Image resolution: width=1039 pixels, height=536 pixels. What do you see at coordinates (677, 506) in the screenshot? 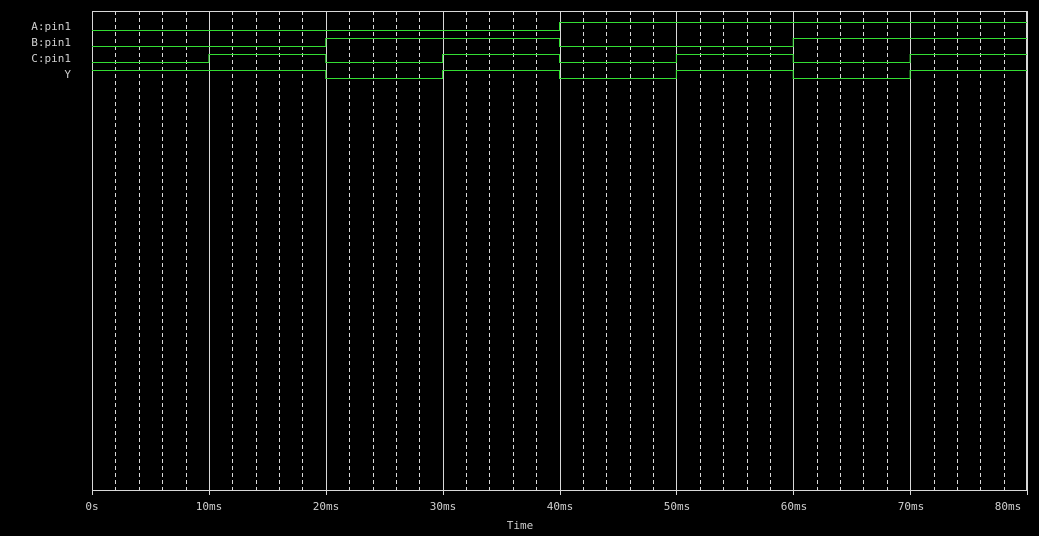
I see `x-tick-label: 50ms` at bounding box center [677, 506].